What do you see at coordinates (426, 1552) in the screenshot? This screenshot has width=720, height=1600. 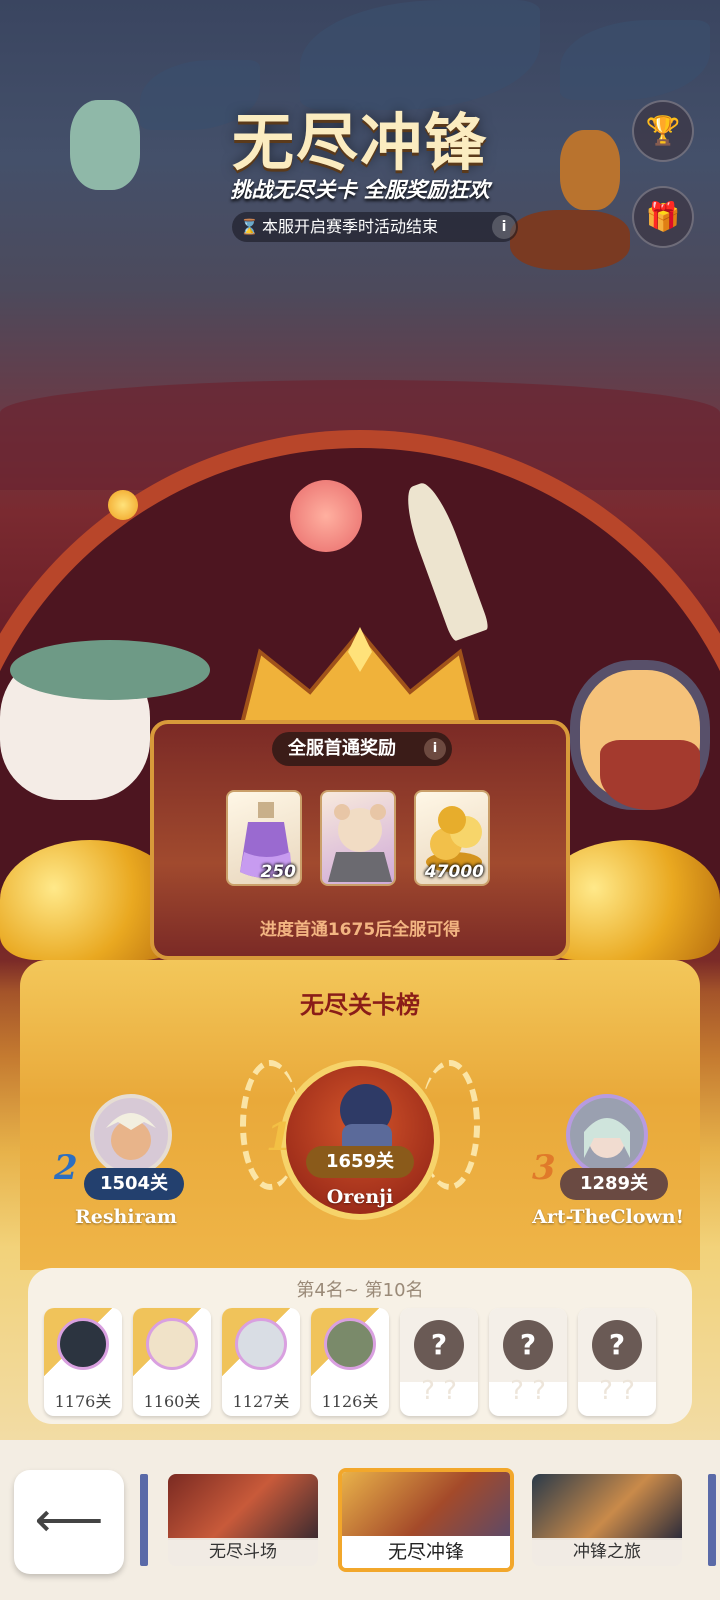 I see `tab-label: 无尽冲锋` at bounding box center [426, 1552].